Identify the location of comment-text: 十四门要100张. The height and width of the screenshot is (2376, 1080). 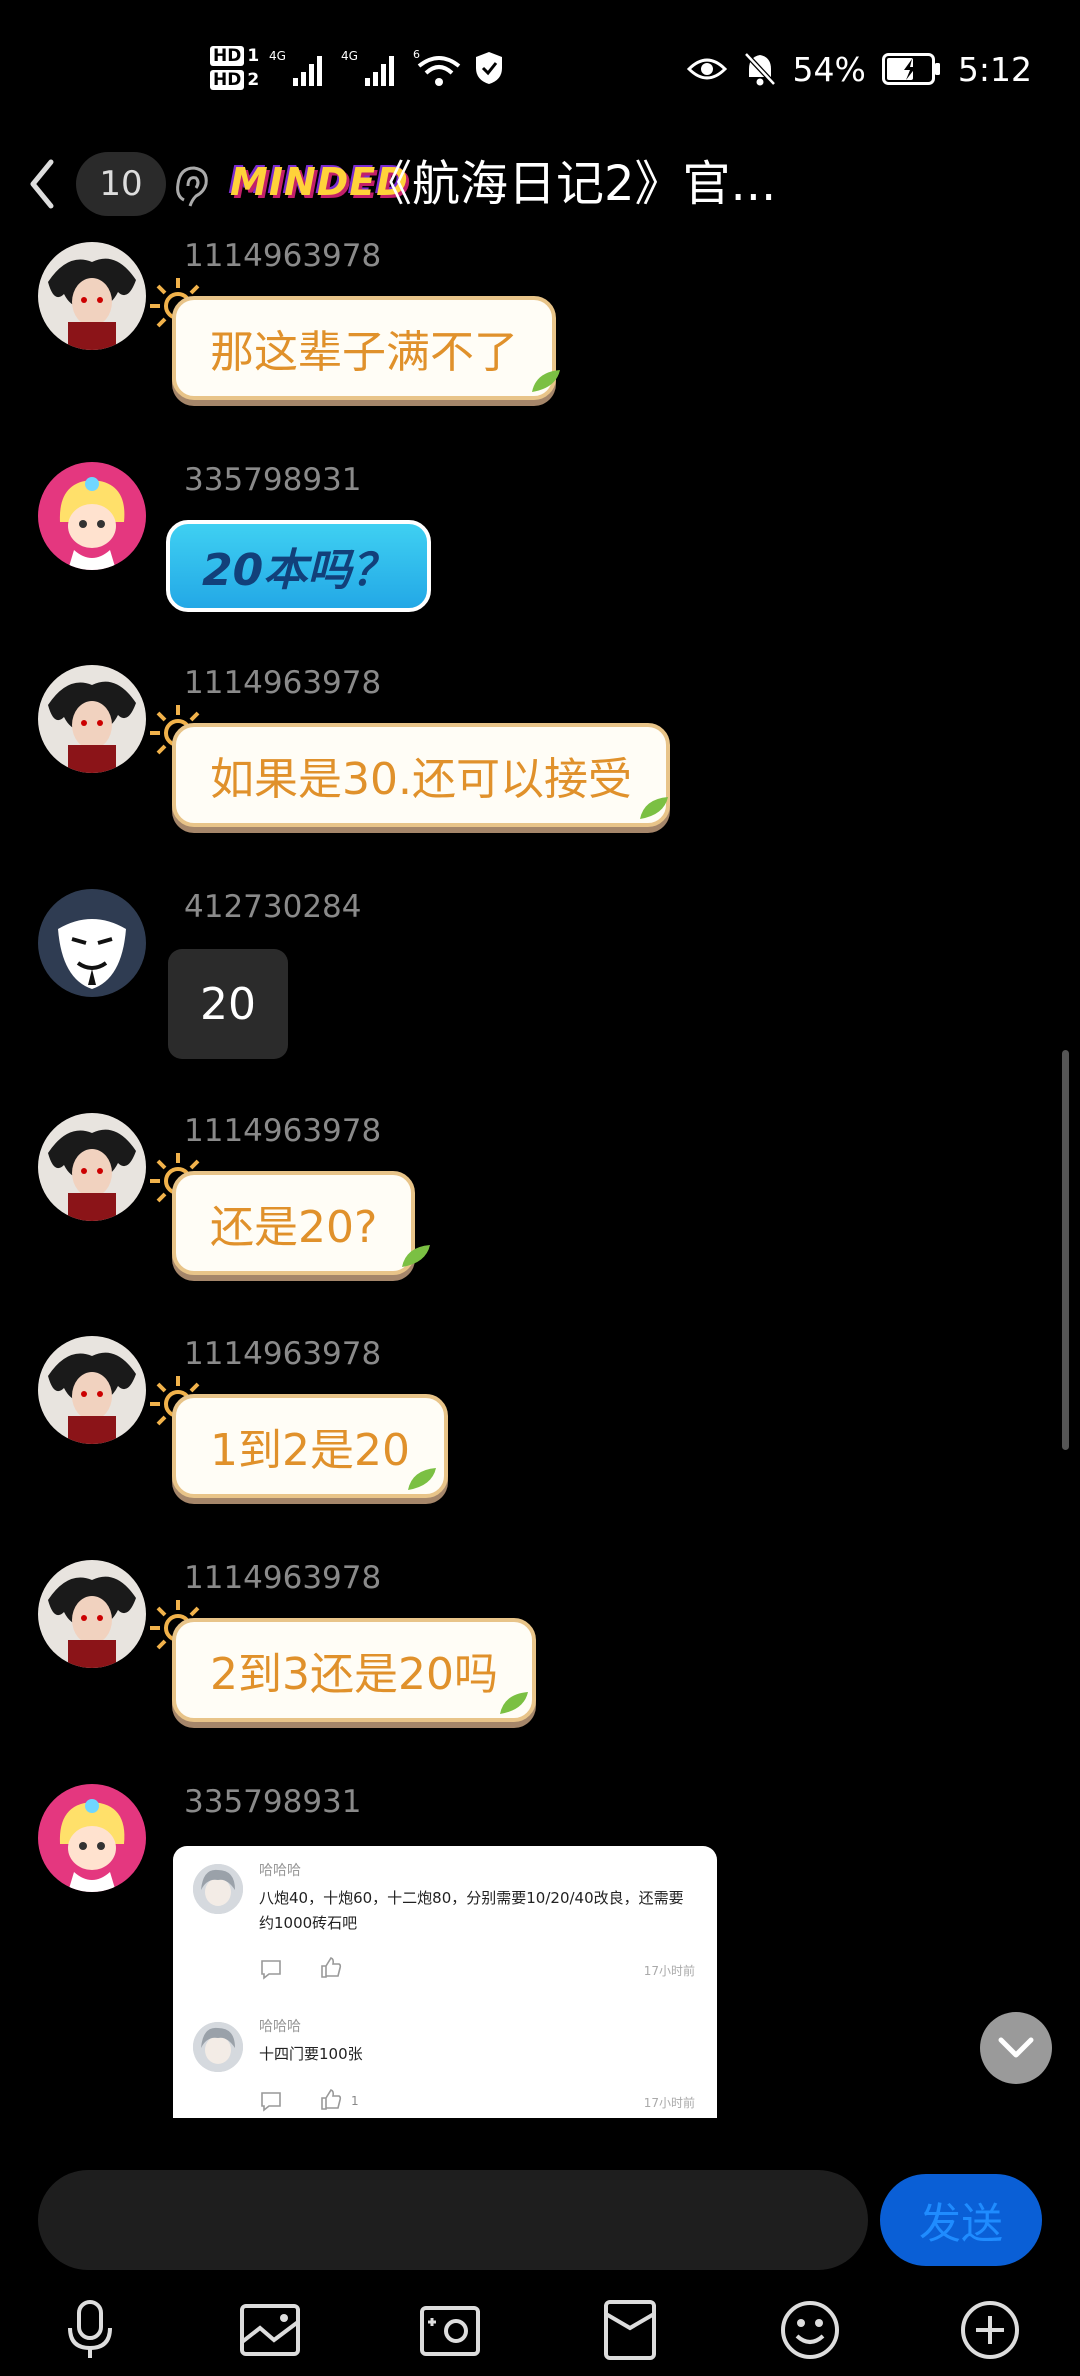
(311, 2054).